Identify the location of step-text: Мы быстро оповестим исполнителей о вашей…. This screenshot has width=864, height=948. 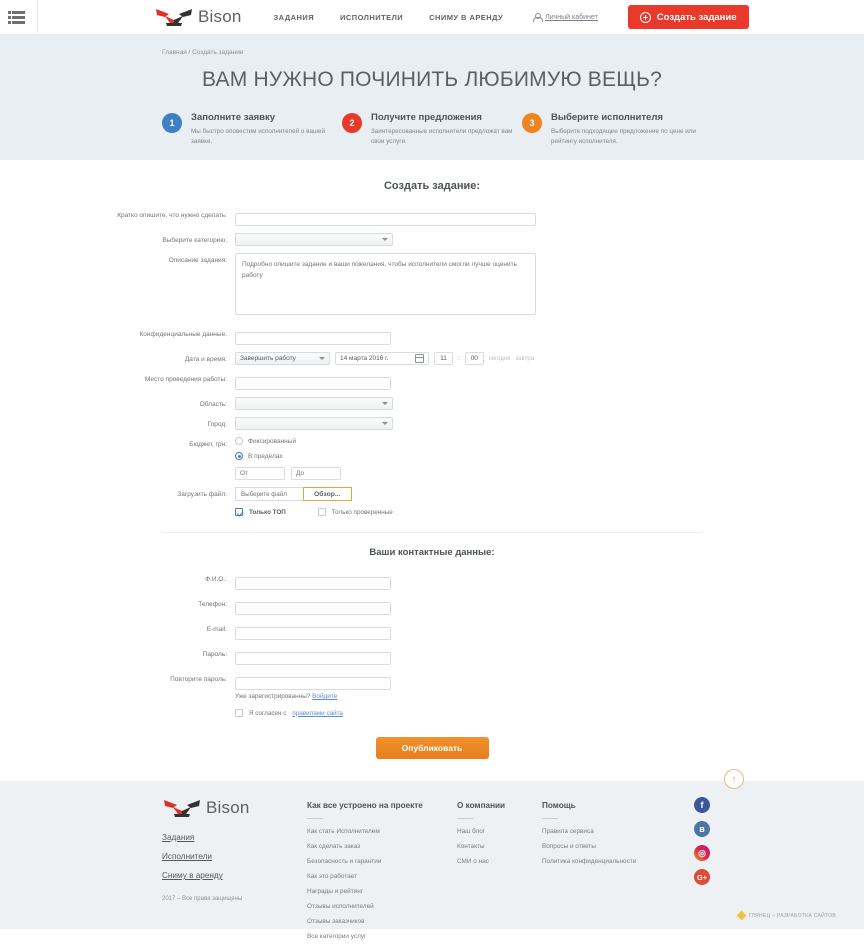
(258, 137).